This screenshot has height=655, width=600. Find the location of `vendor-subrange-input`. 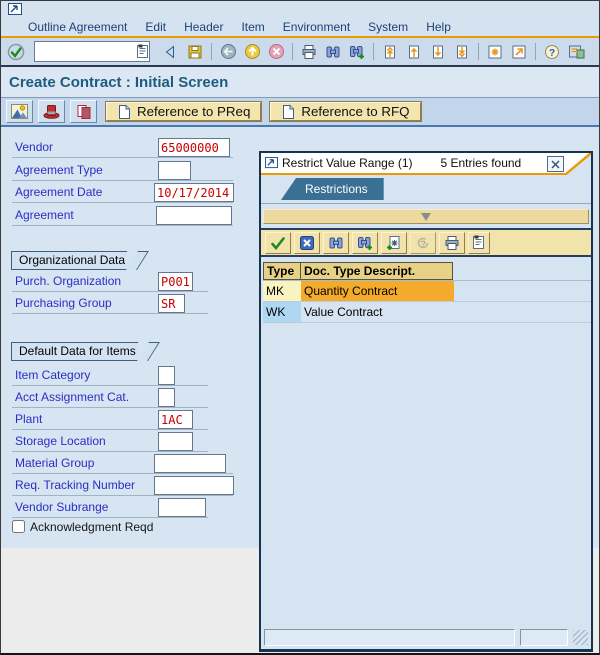

vendor-subrange-input is located at coordinates (182, 507).